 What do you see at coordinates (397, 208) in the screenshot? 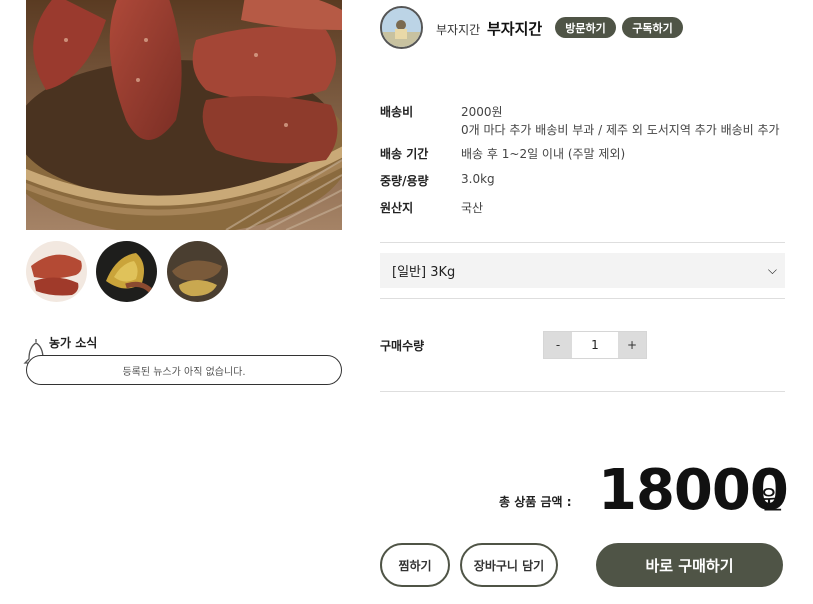
I see `origin-label: 원산지` at bounding box center [397, 208].